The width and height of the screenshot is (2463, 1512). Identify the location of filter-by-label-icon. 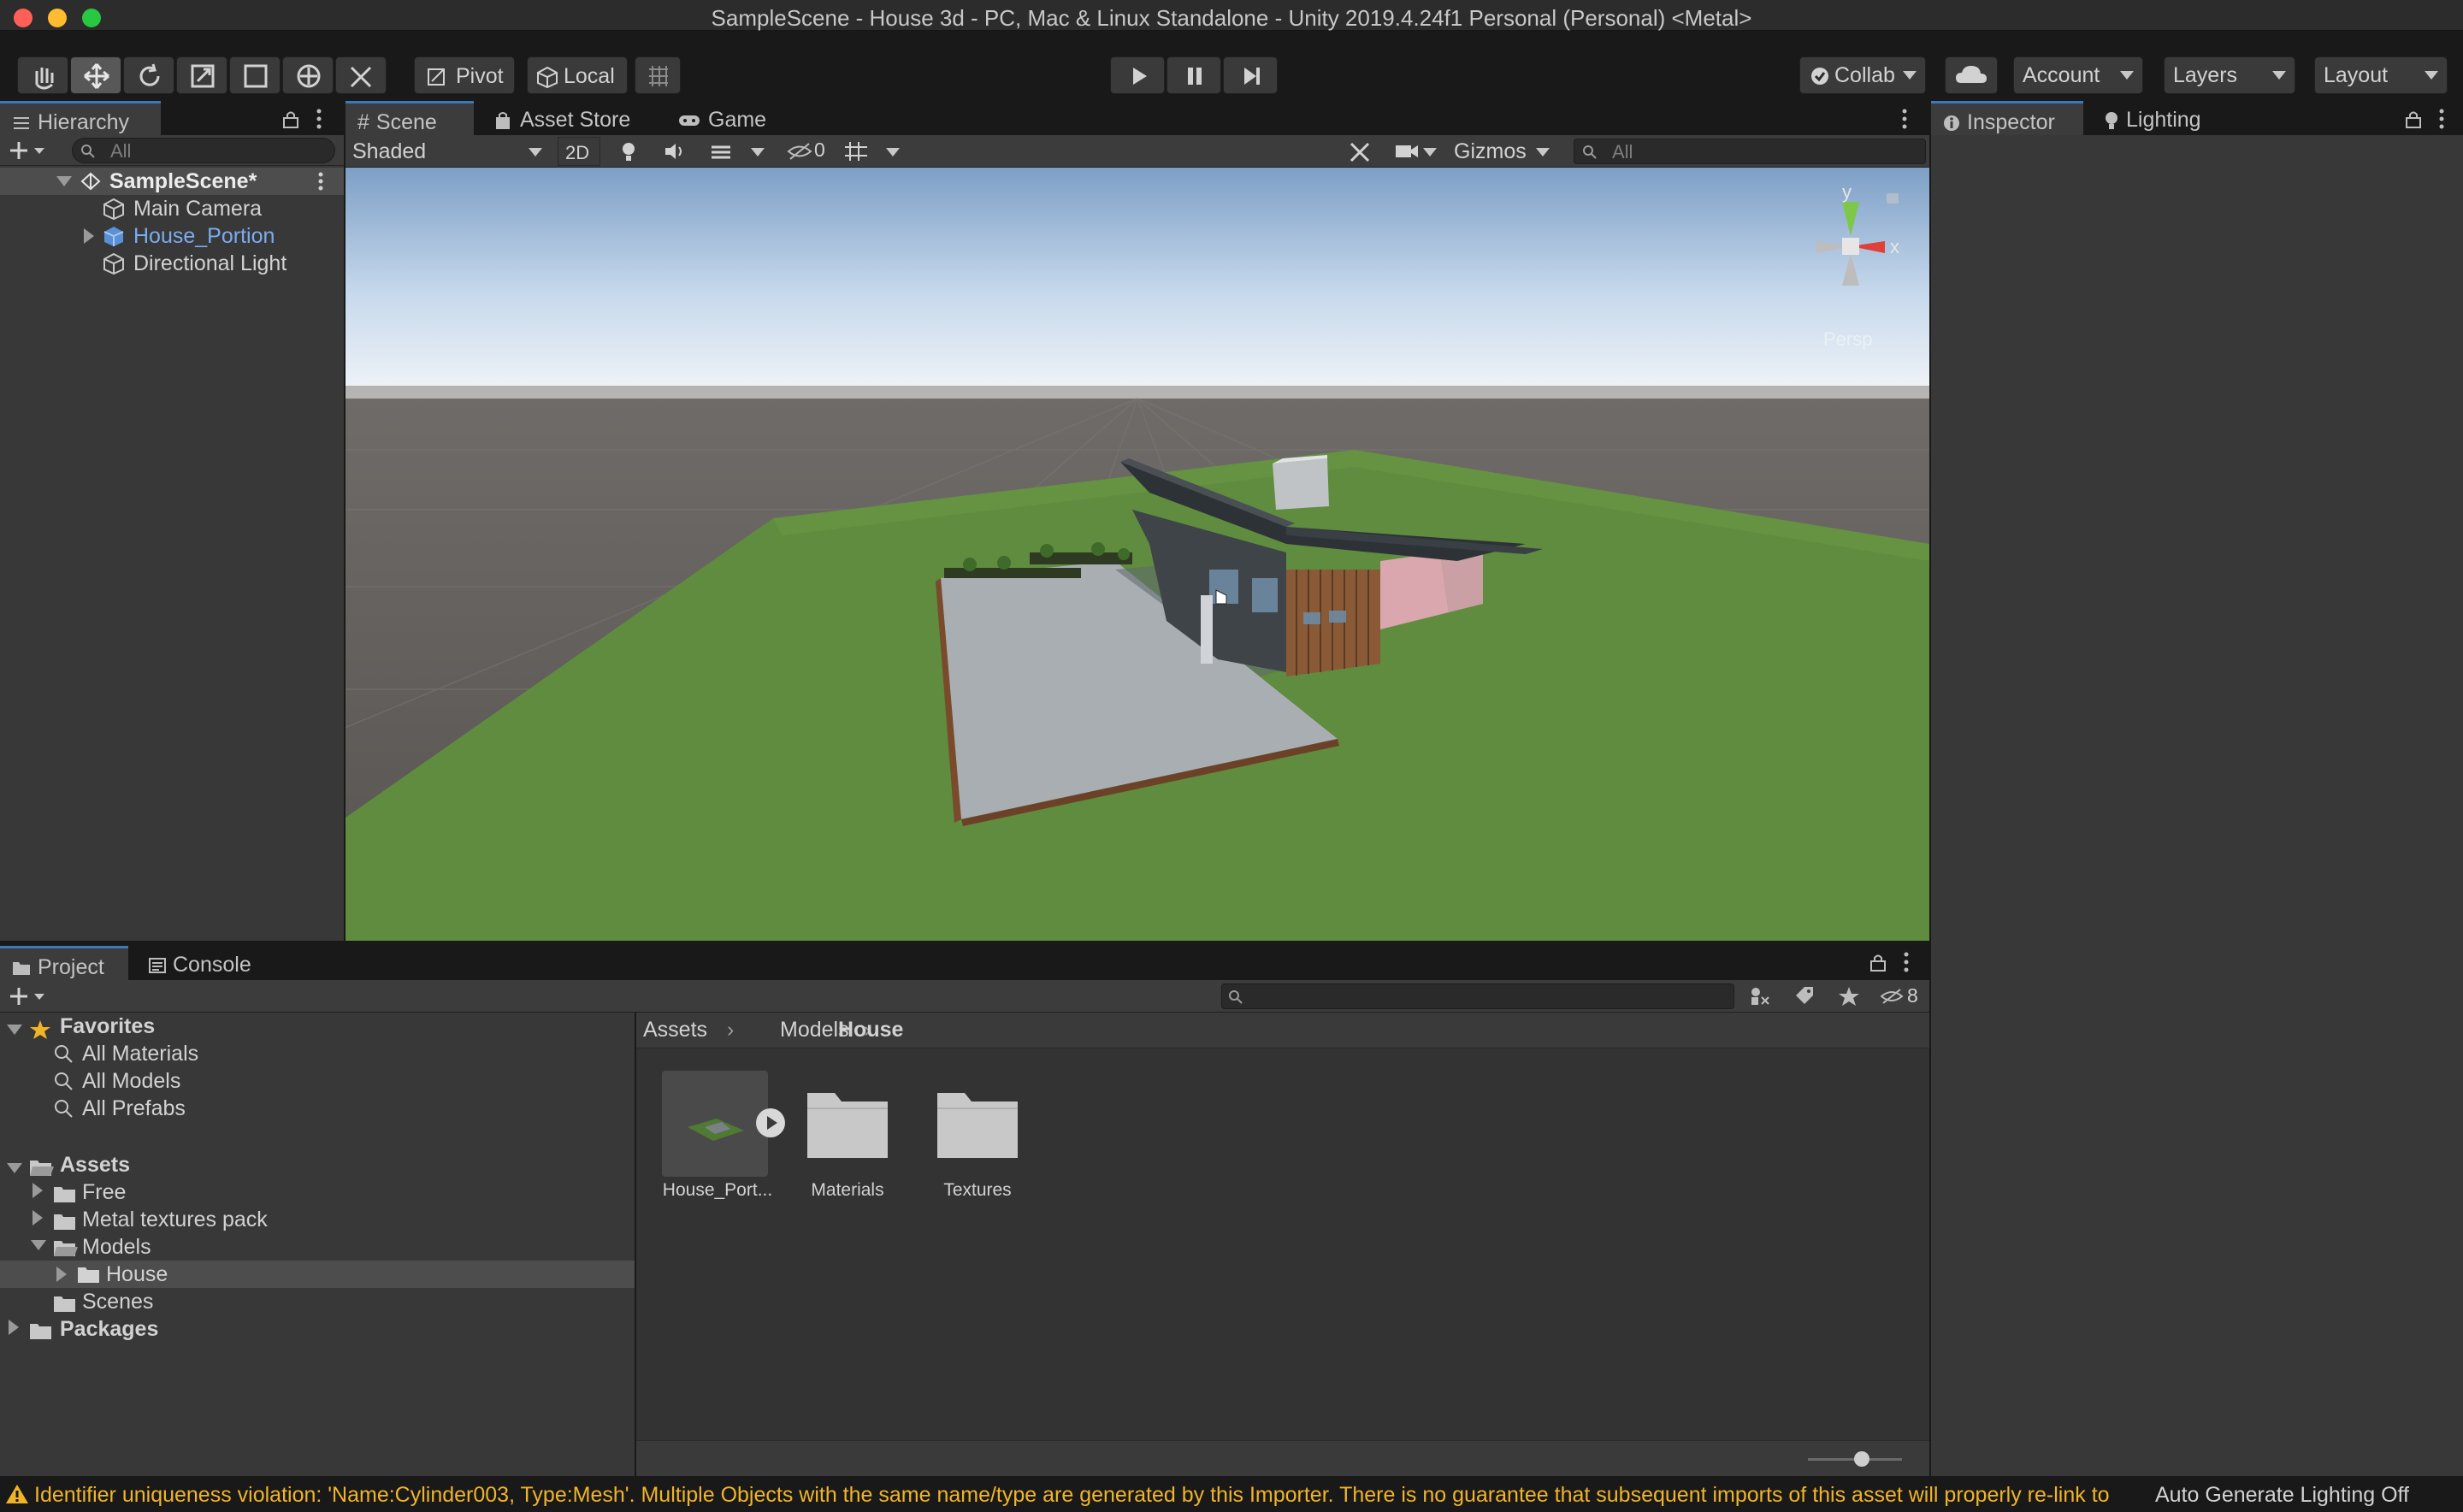
(1804, 996).